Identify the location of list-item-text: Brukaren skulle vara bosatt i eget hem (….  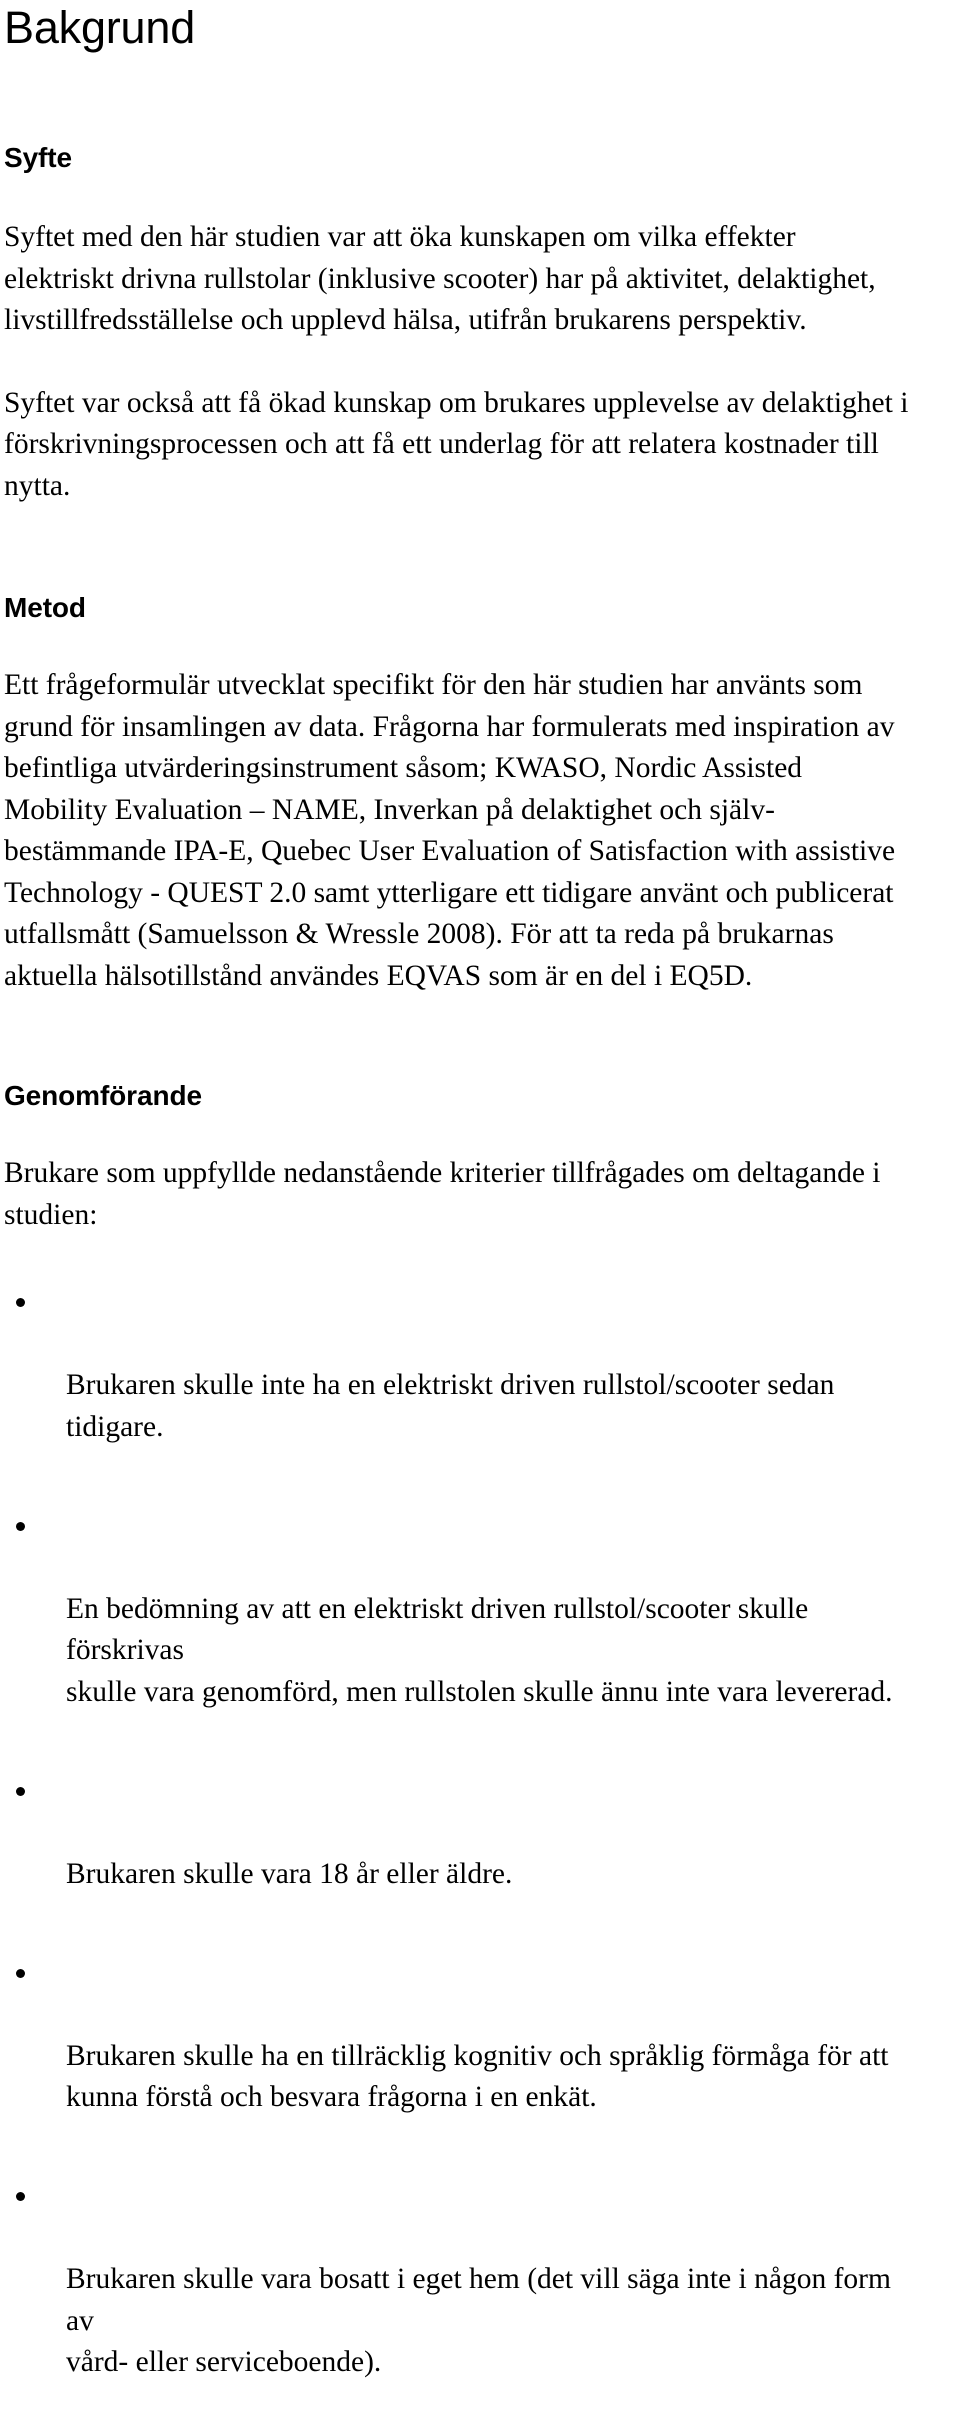
(478, 2320).